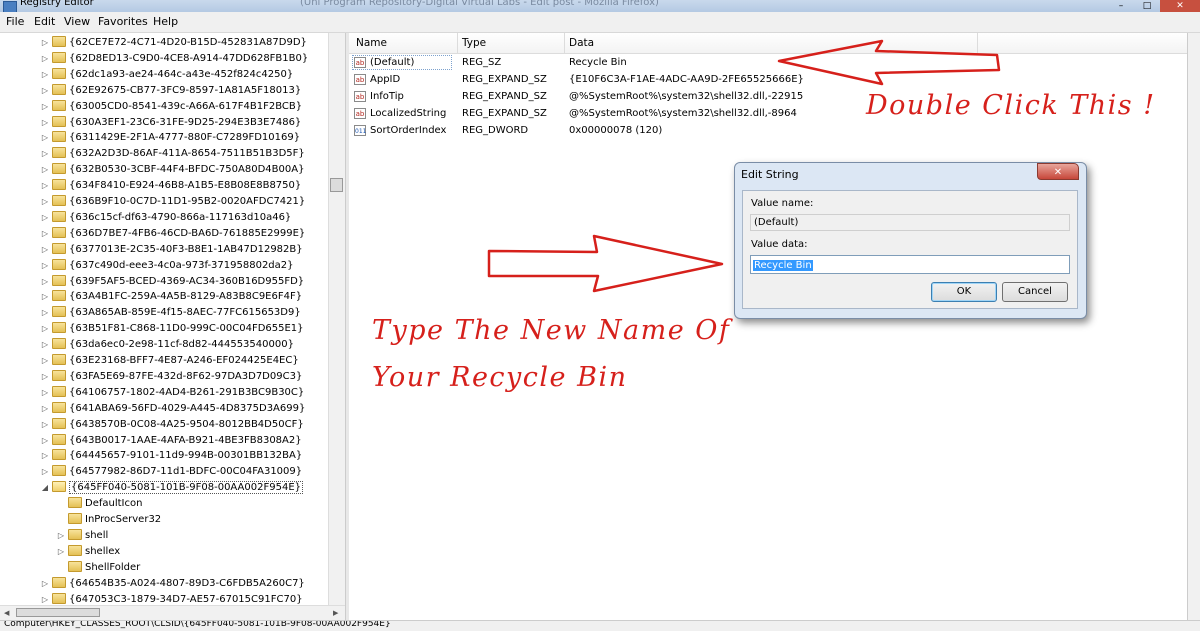 This screenshot has height=631, width=1200. I want to click on annotation-type-line1: Type The New Name Of, so click(551, 330).